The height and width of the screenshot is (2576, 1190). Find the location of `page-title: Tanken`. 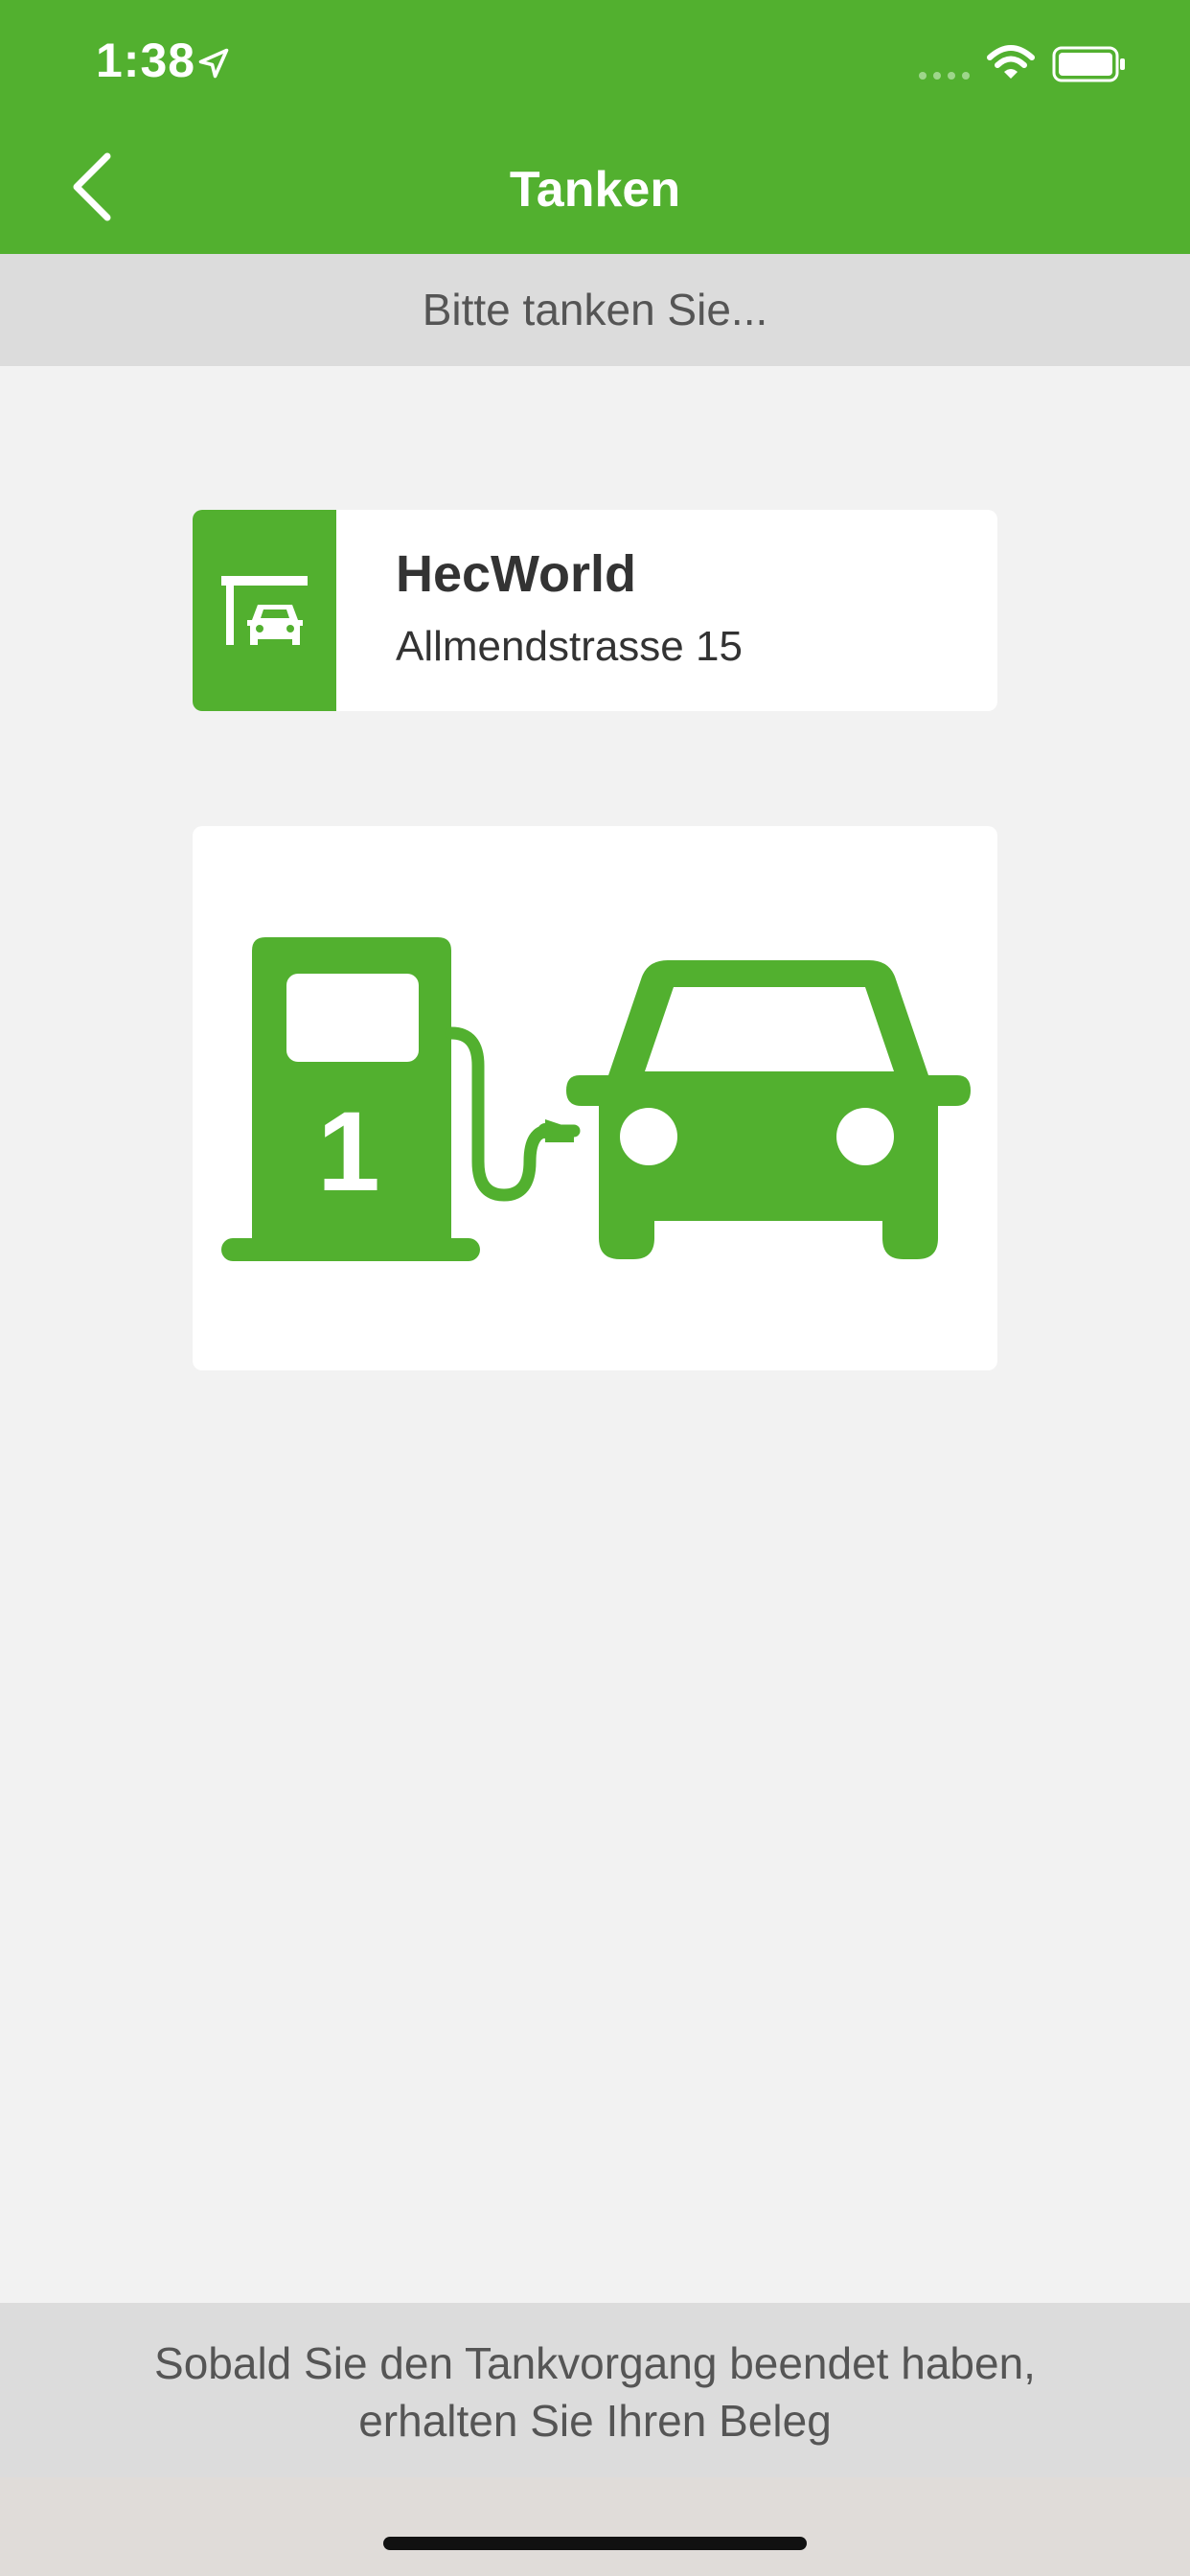

page-title: Tanken is located at coordinates (595, 190).